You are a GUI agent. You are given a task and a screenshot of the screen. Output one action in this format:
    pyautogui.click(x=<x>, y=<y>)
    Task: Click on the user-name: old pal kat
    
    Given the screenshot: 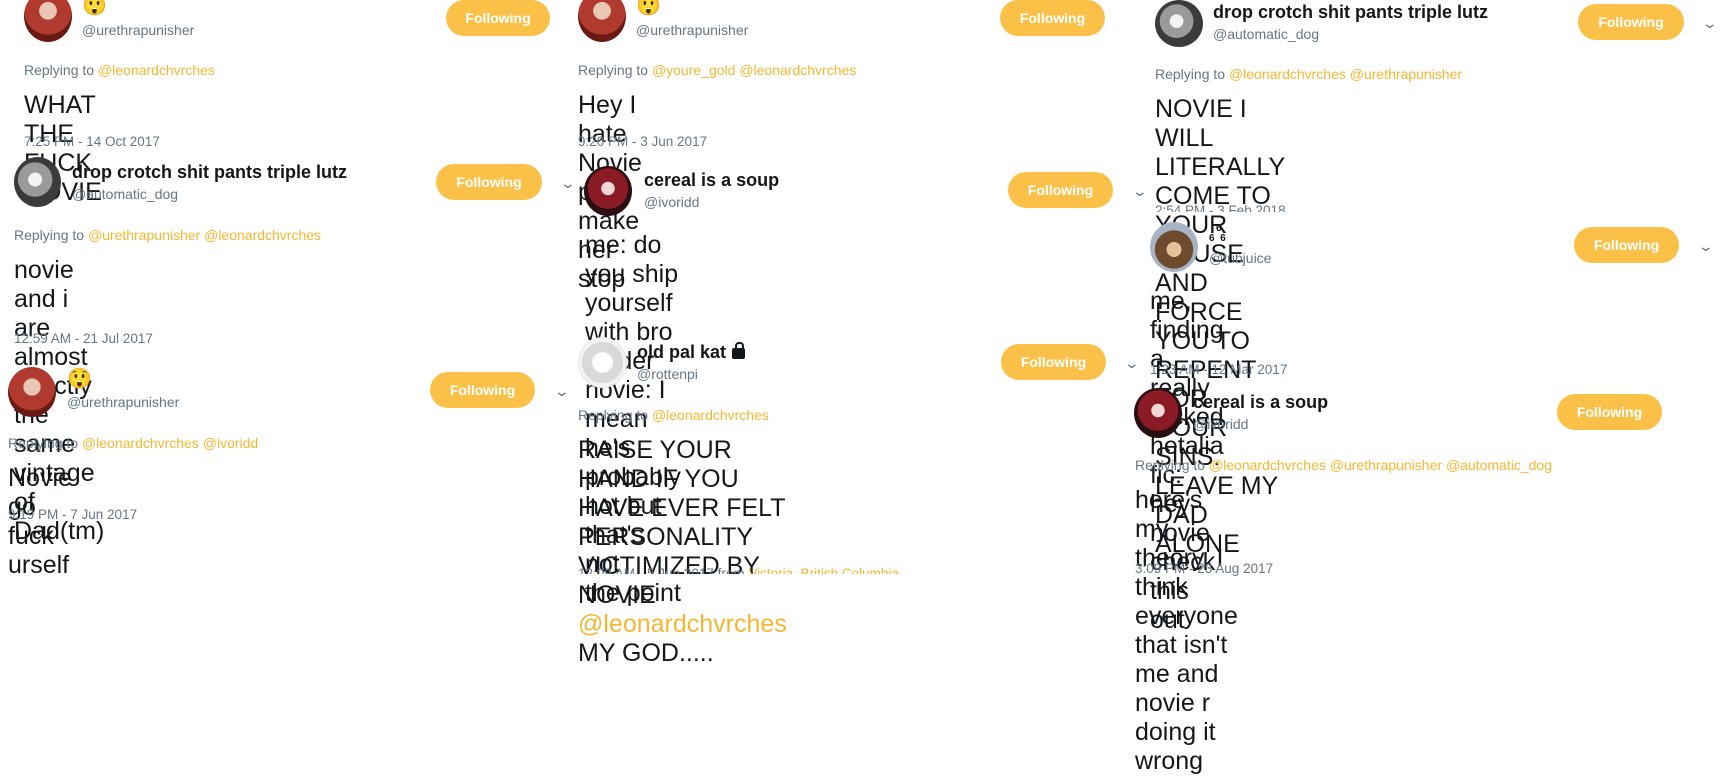 What is the action you would take?
    pyautogui.click(x=691, y=352)
    